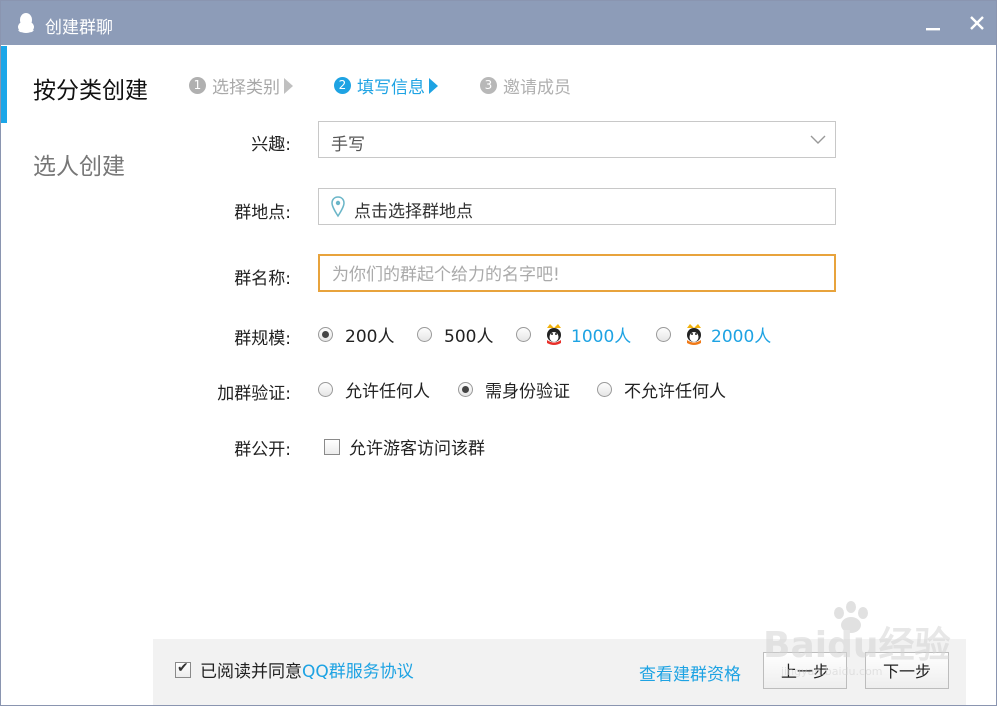  Describe the element at coordinates (577, 139) in the screenshot. I see `interest-select: 手写` at that location.